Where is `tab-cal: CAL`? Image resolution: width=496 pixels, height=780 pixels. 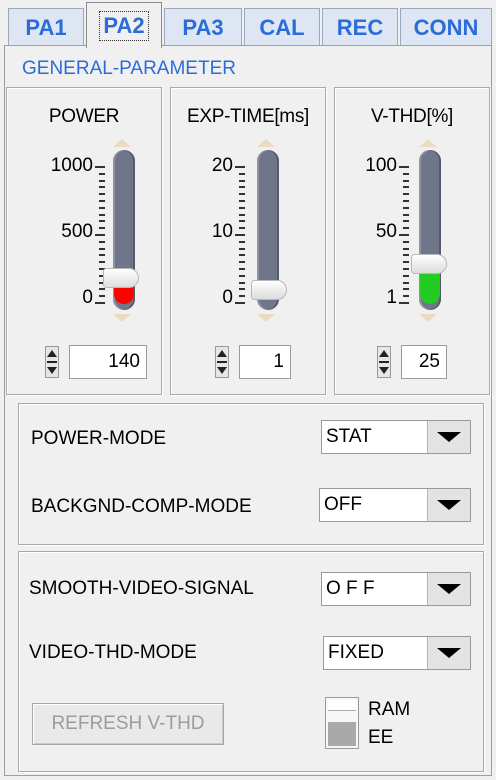
tab-cal: CAL is located at coordinates (282, 27).